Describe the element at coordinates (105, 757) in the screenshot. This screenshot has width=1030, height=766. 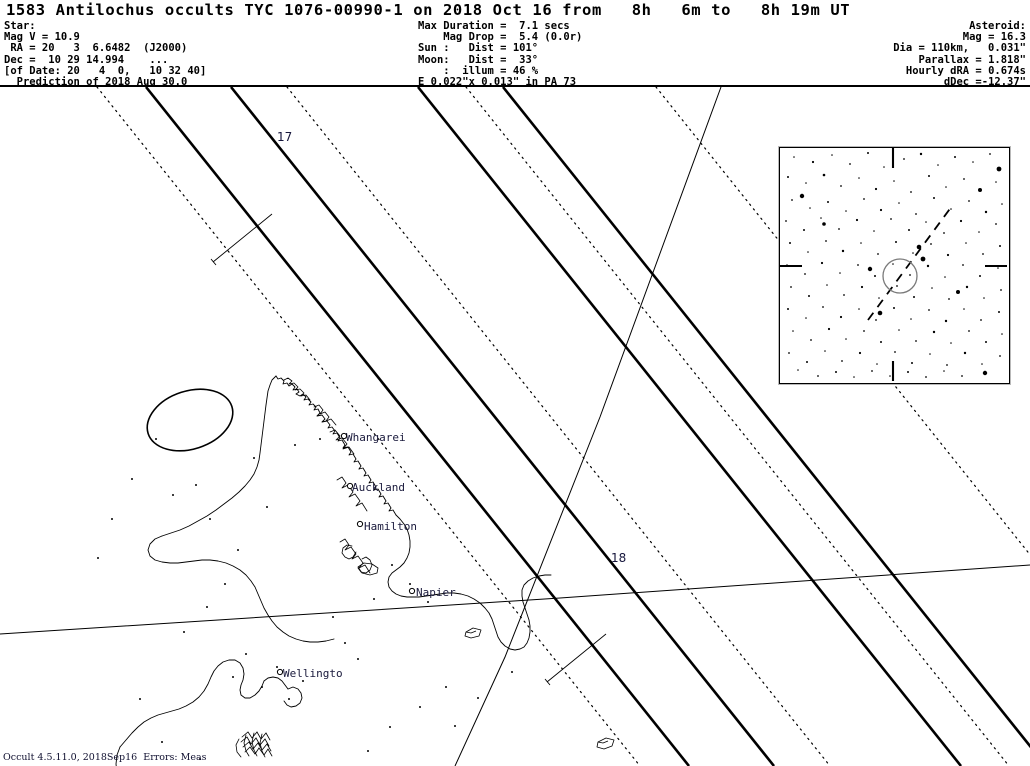
I see `software-credit: Occult 4.5.11.0, 2018Sep16 Errors: Meas` at that location.